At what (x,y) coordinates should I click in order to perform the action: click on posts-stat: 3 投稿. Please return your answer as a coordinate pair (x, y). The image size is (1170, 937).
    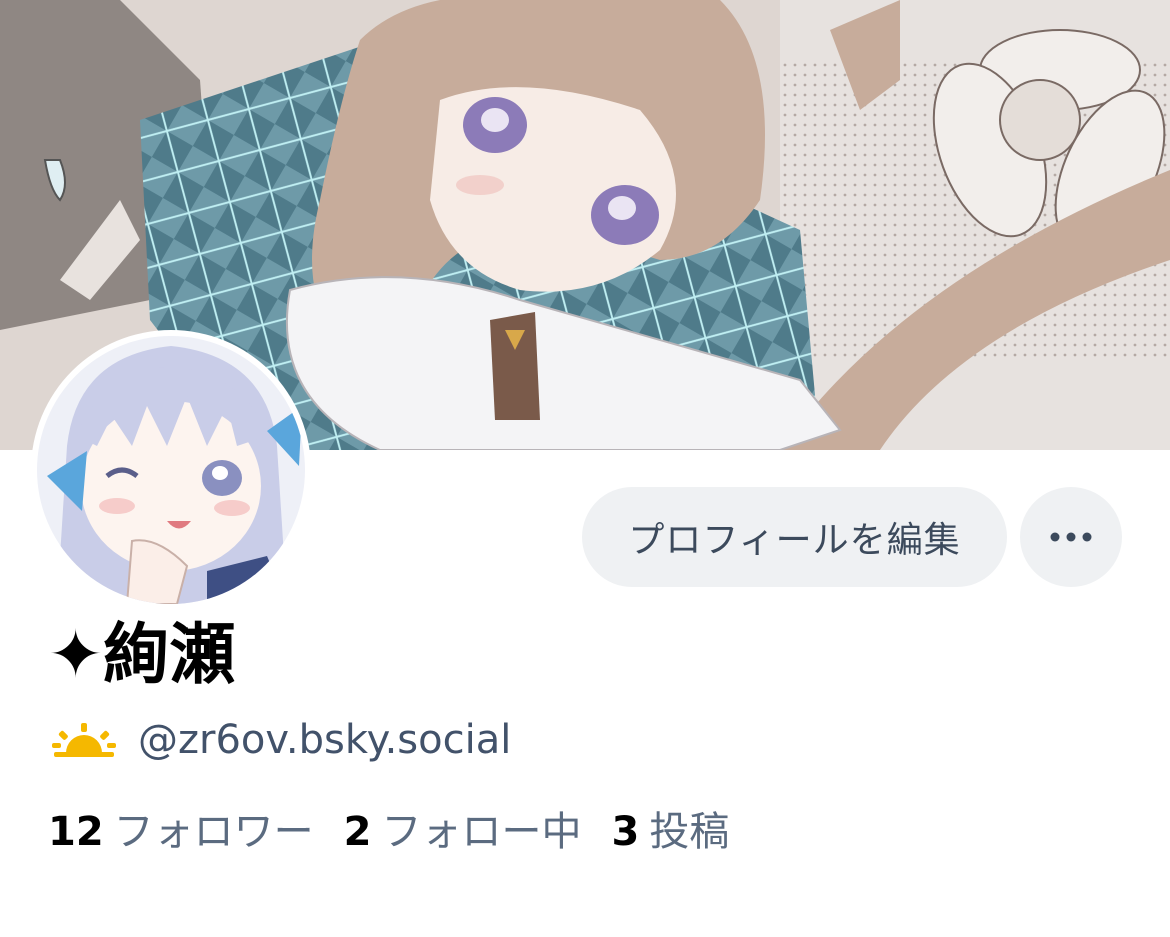
    Looking at the image, I should click on (671, 828).